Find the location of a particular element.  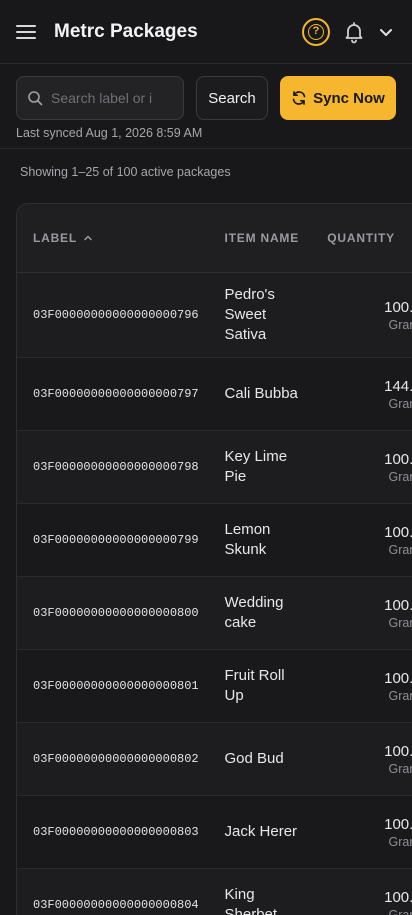

app-header: Metrc Packages ? is located at coordinates (206, 32).